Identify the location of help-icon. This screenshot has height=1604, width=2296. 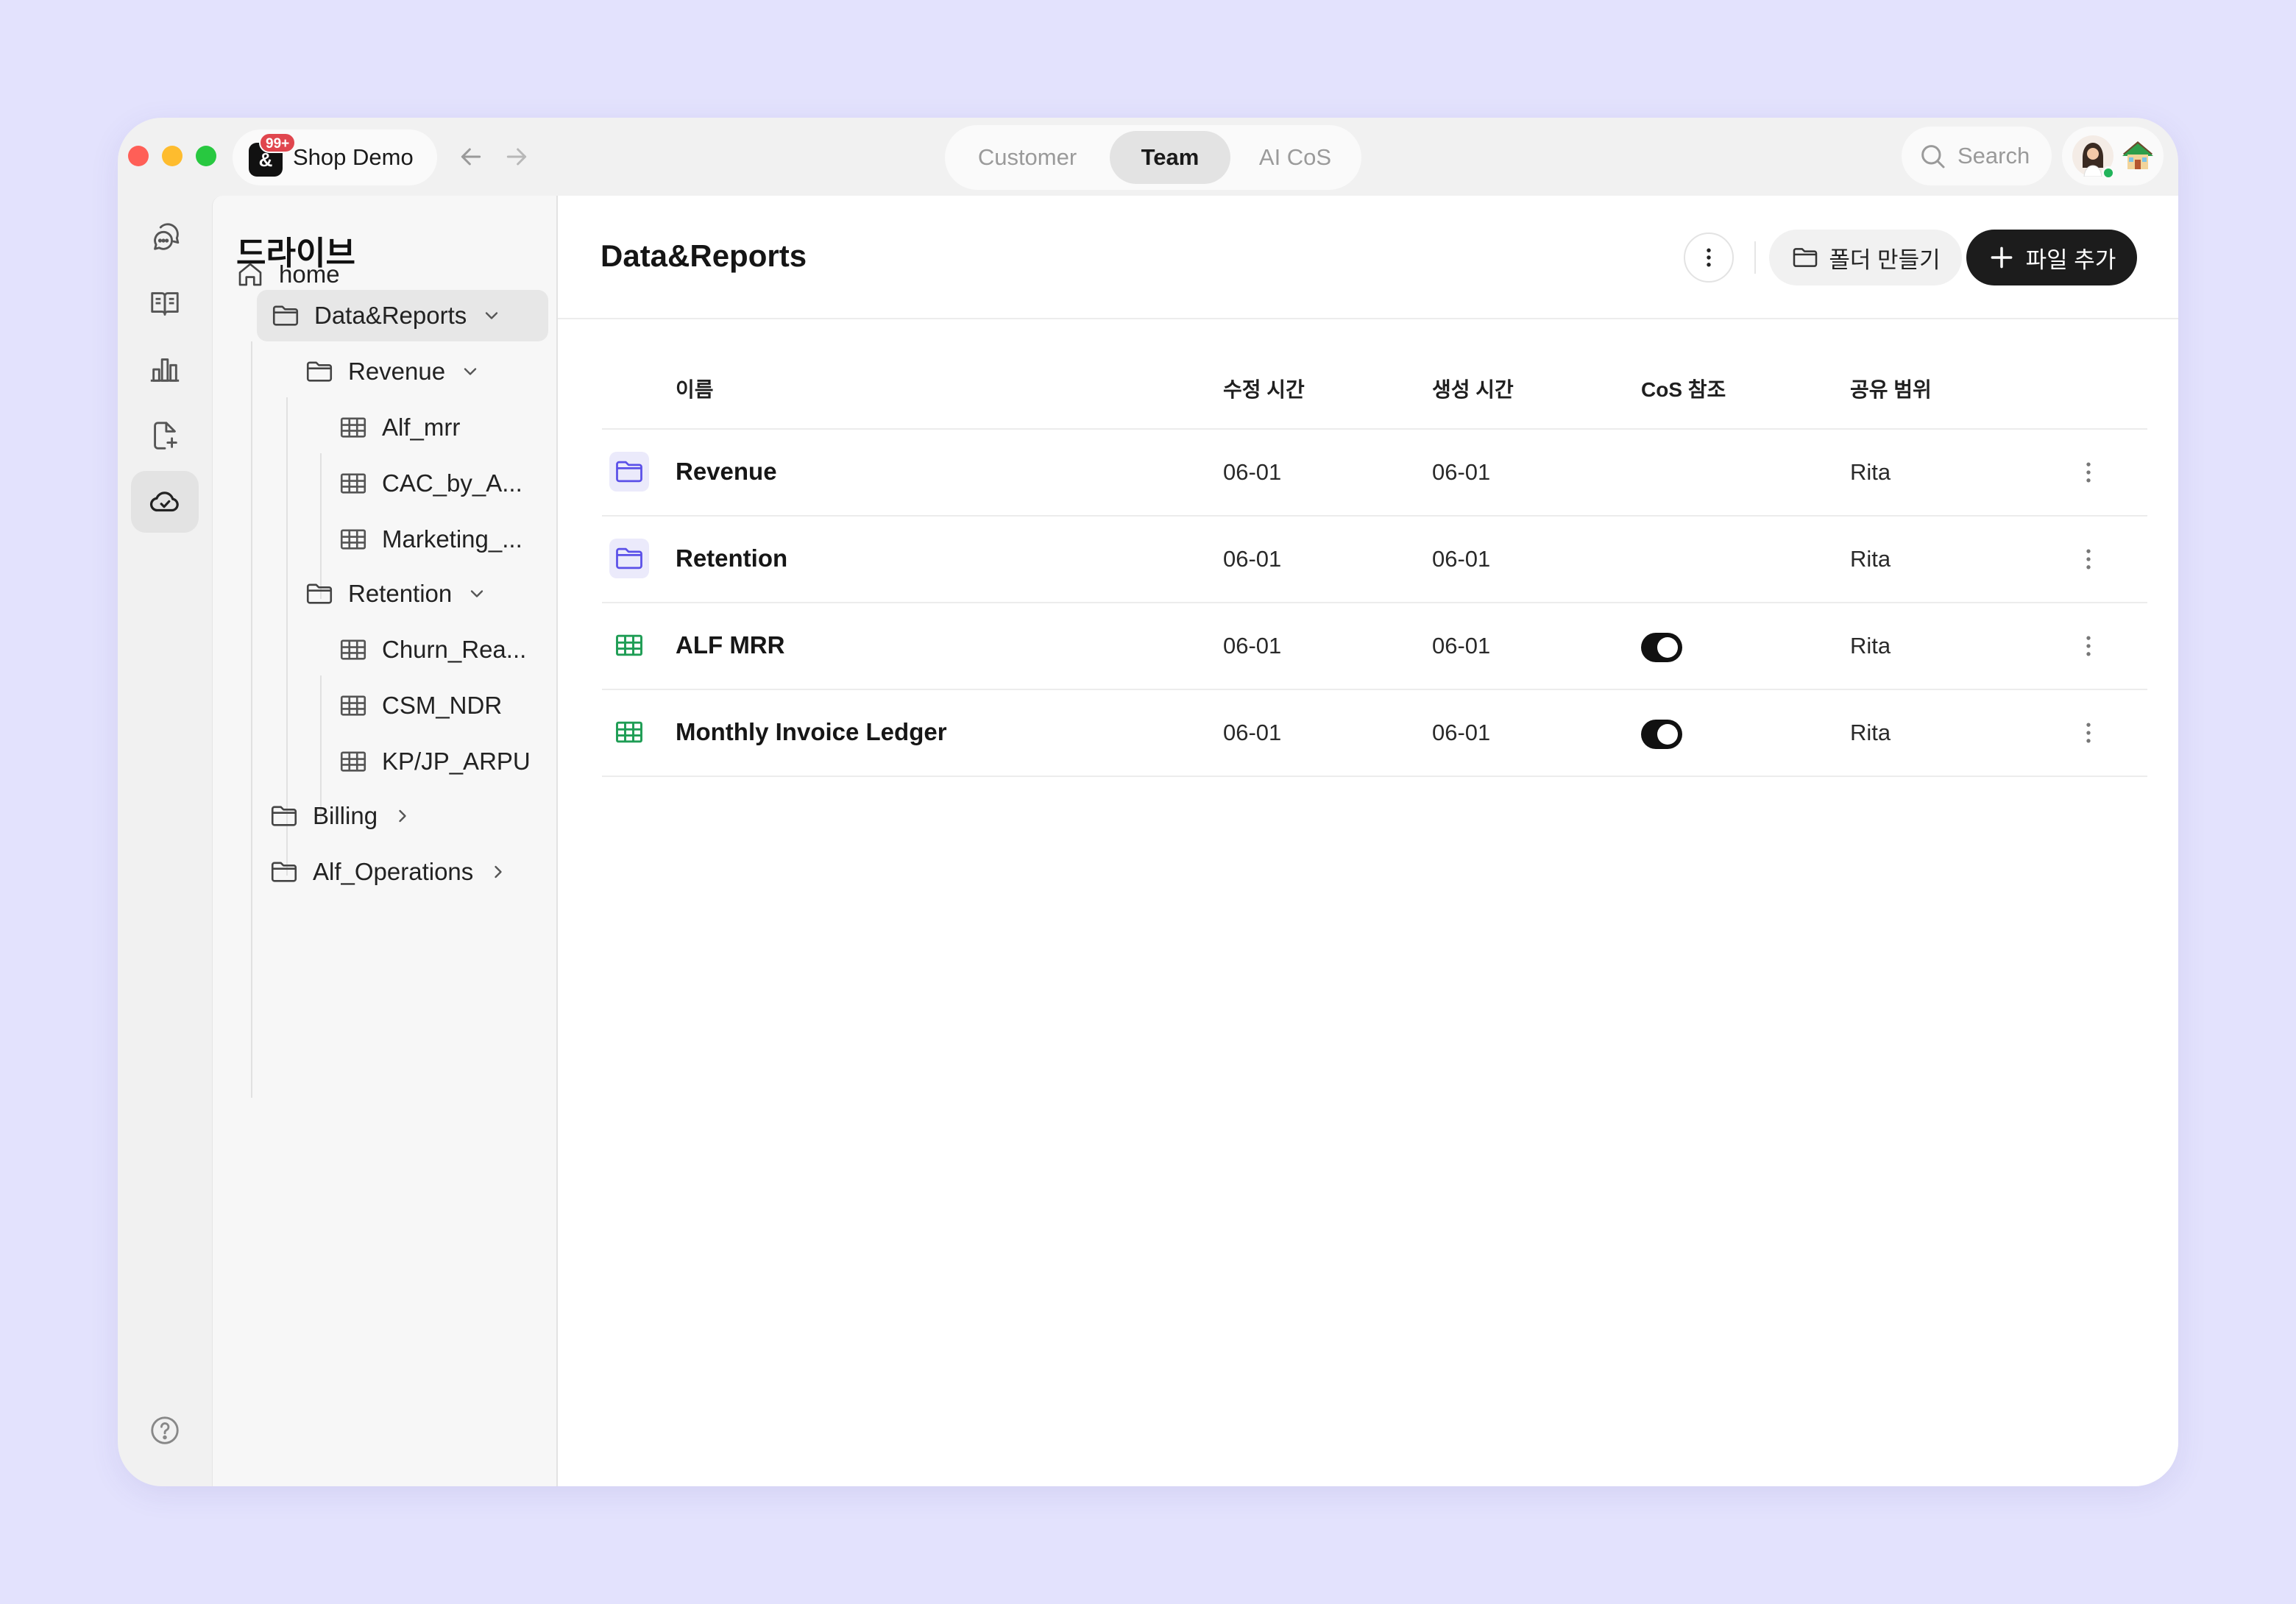
(165, 1430).